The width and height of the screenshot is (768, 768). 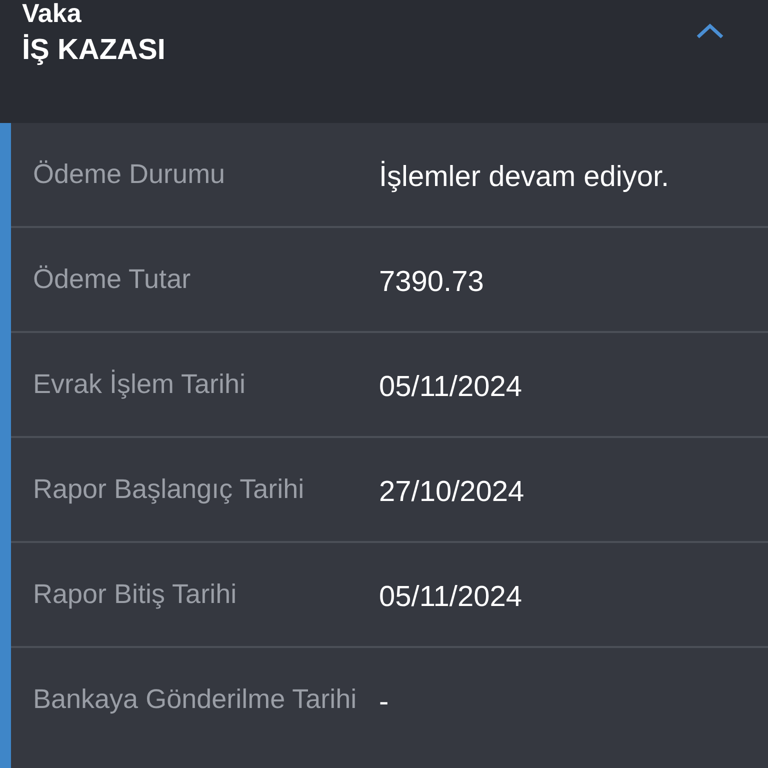 I want to click on field-value: 7390.73, so click(x=432, y=282).